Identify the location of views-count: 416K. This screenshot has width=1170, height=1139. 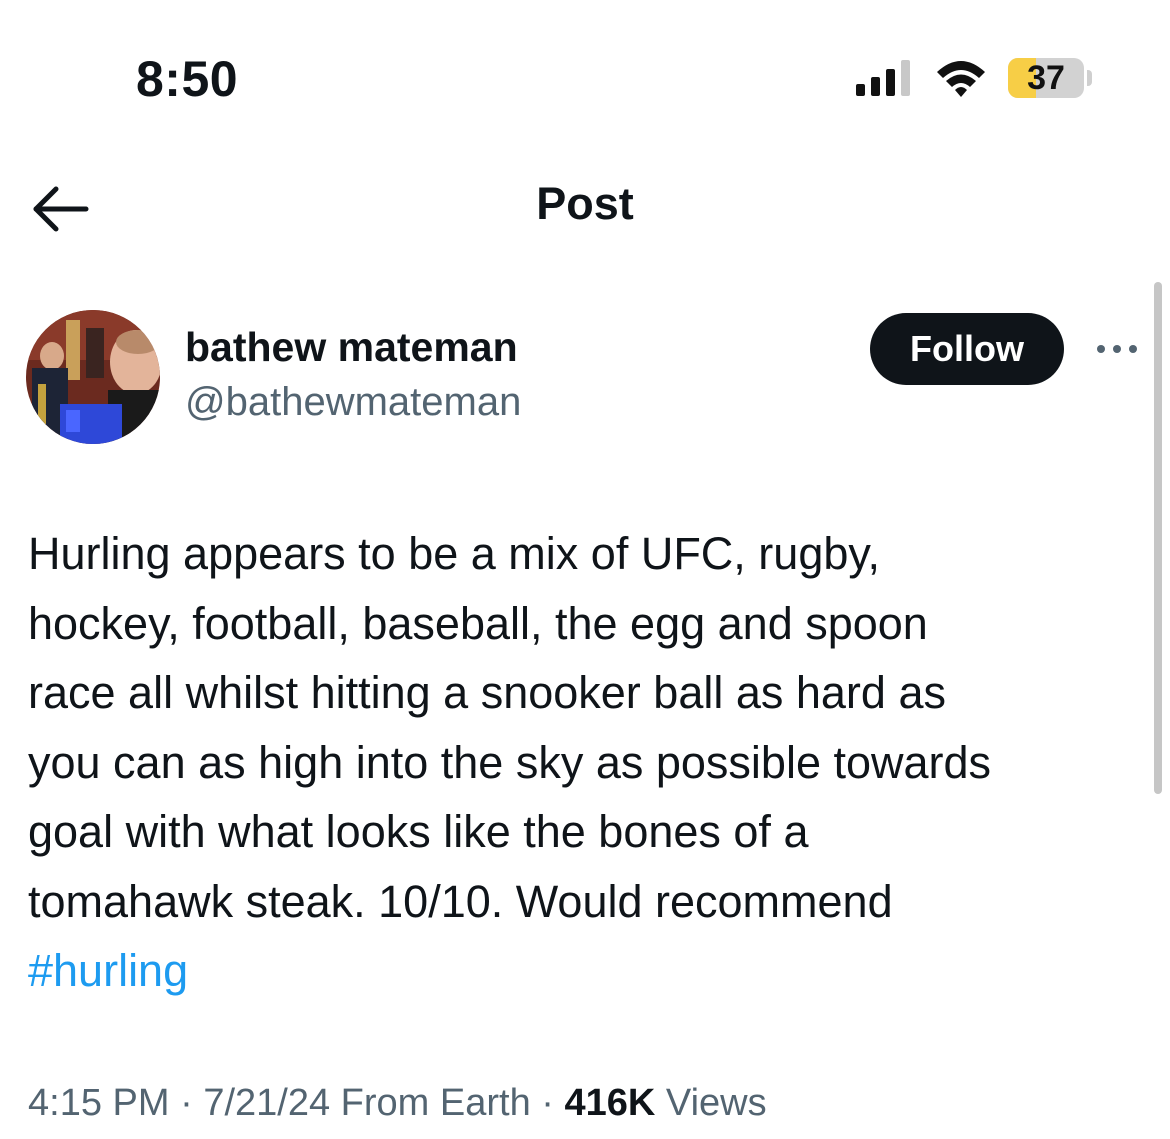
(610, 1103).